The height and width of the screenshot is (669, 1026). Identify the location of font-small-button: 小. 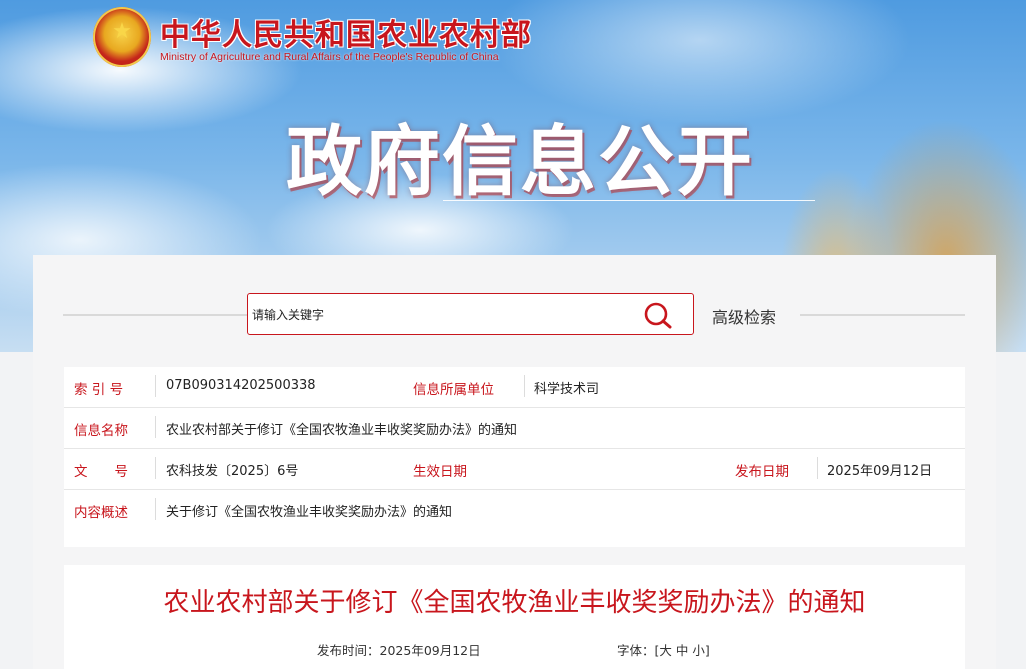
(698, 650).